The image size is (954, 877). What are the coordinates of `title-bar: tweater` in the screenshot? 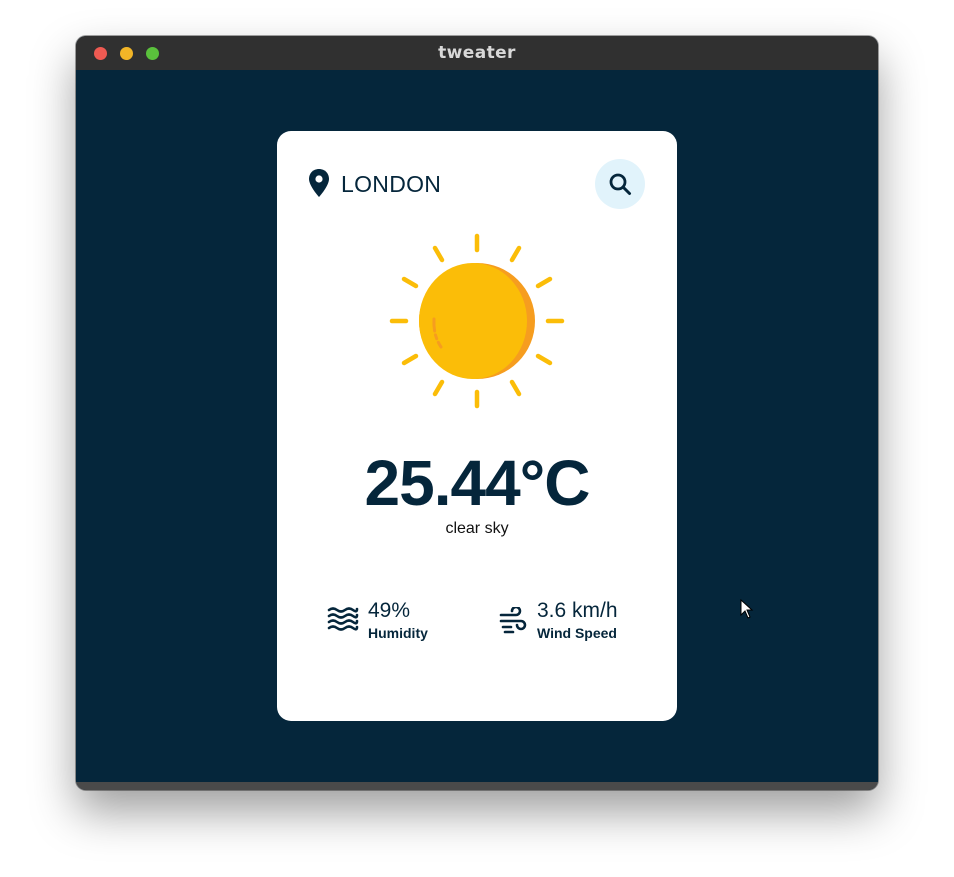 It's located at (477, 53).